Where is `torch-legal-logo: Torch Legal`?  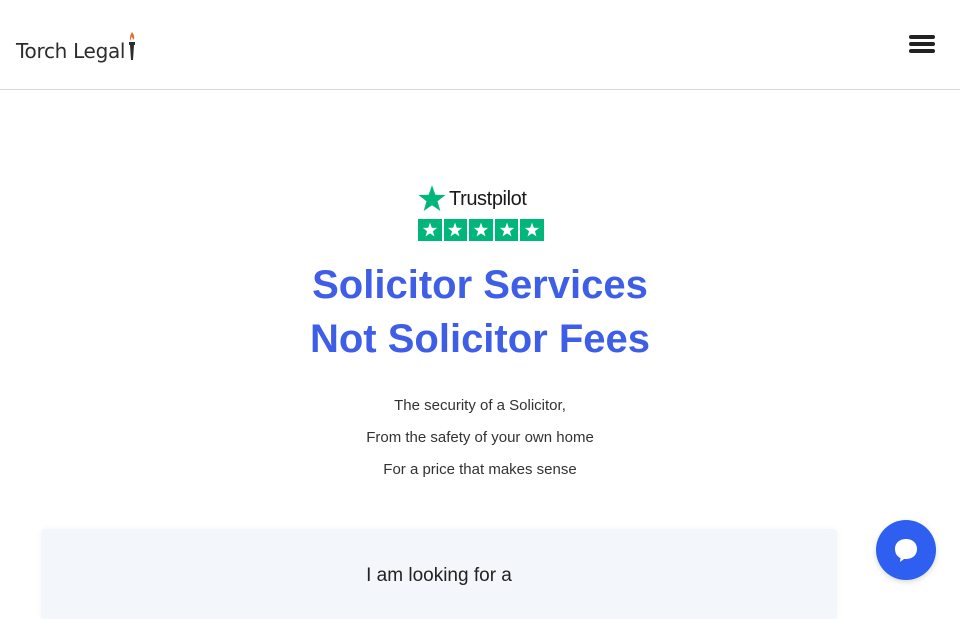 torch-legal-logo: Torch Legal is located at coordinates (76, 48).